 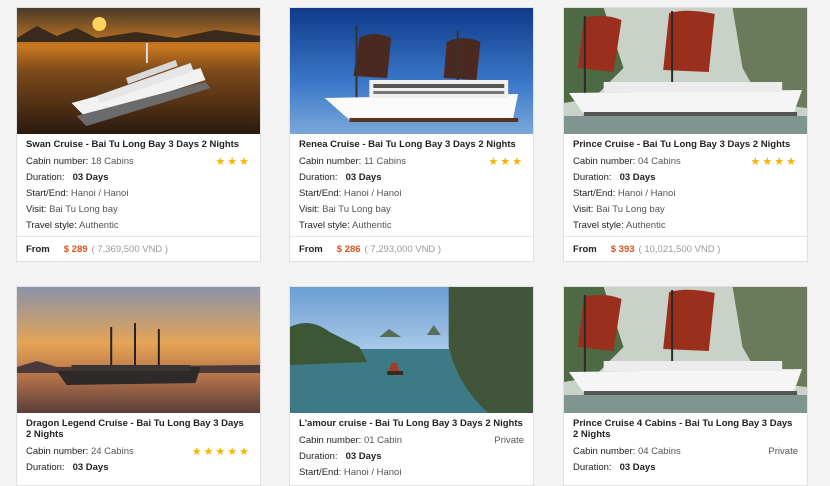 What do you see at coordinates (221, 452) in the screenshot?
I see `rating-stars: ★★★★★` at bounding box center [221, 452].